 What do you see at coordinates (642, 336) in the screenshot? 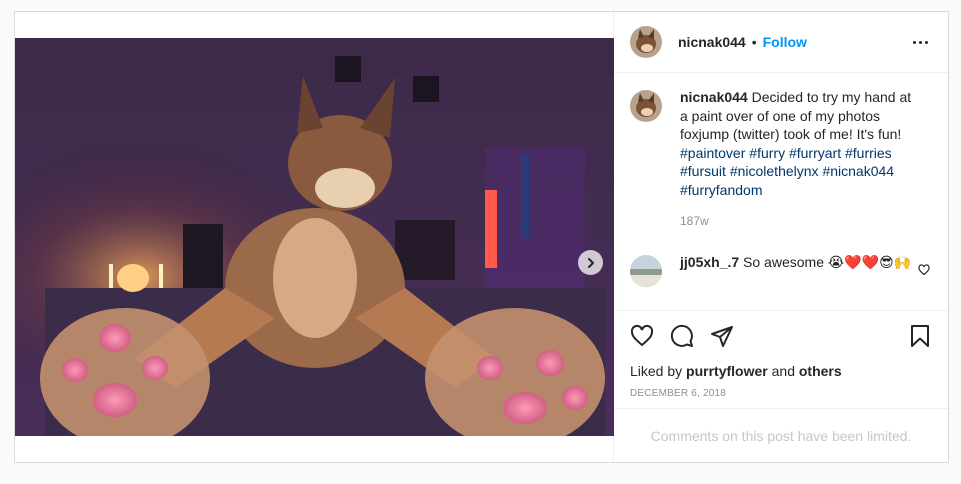
I see `heart-icon` at bounding box center [642, 336].